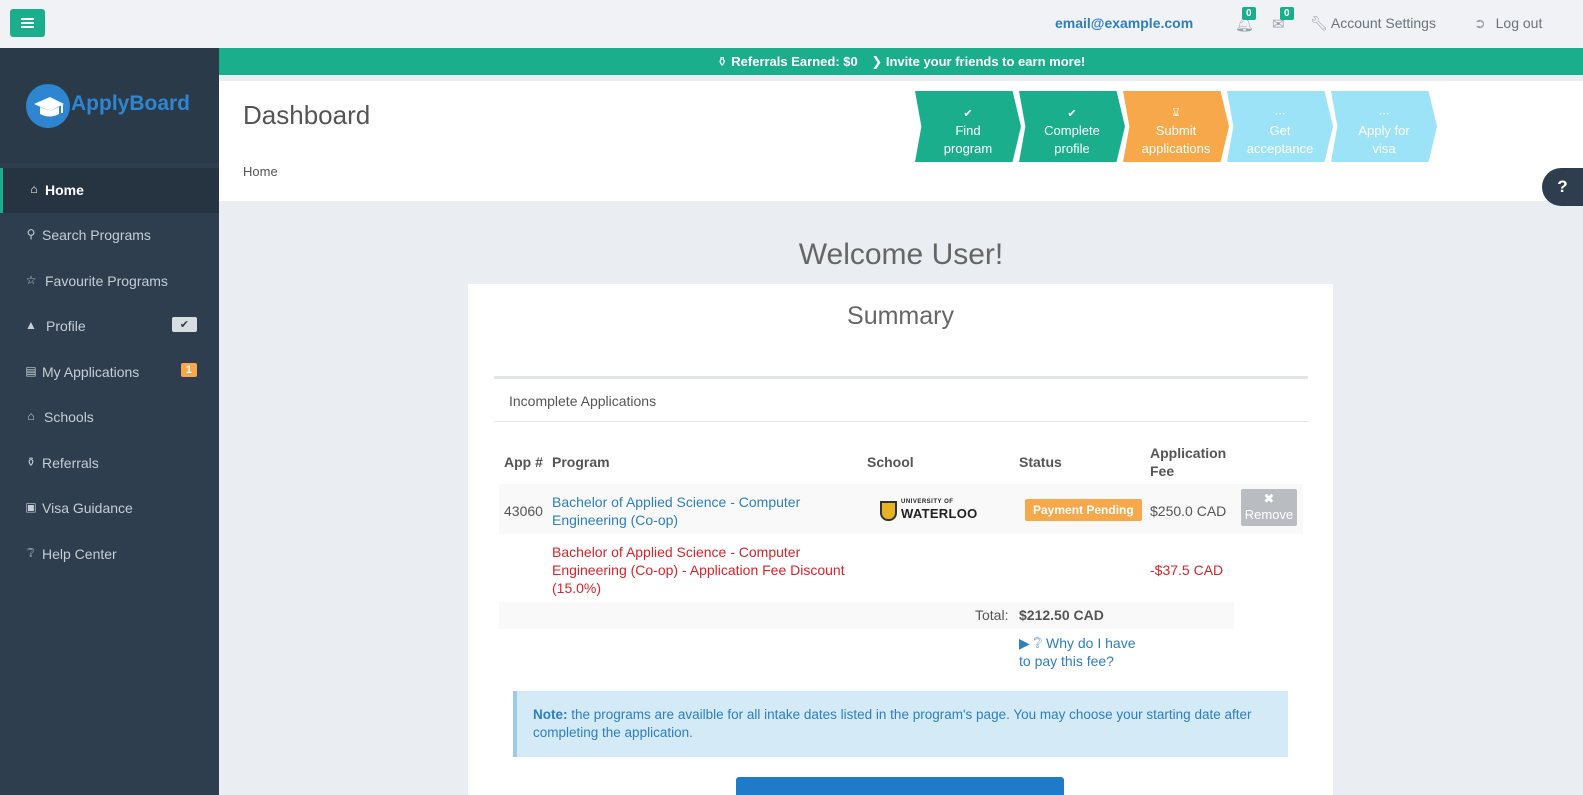  Describe the element at coordinates (866, 615) in the screenshot. I see `total-row` at that location.